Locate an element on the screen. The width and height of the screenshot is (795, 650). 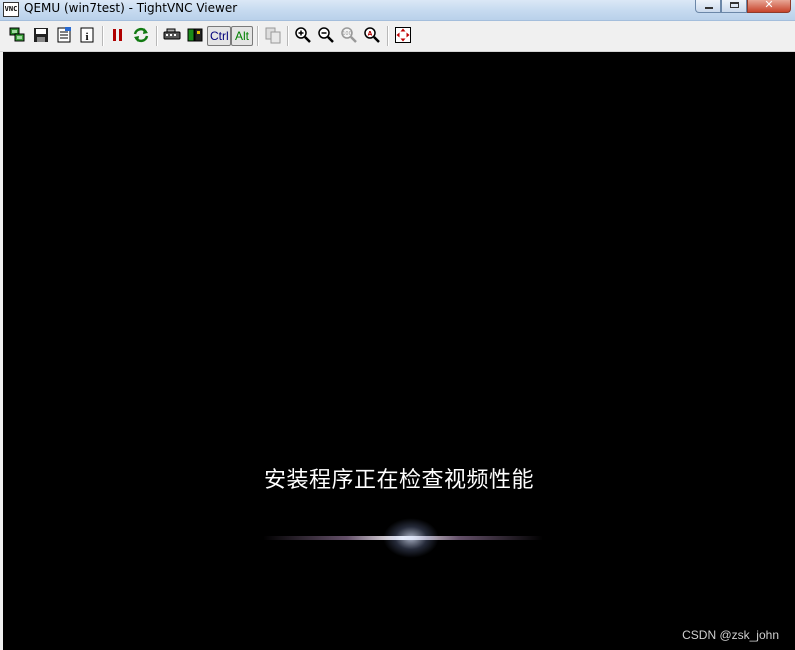
vnc-app-icon: VNC is located at coordinates (11, 9).